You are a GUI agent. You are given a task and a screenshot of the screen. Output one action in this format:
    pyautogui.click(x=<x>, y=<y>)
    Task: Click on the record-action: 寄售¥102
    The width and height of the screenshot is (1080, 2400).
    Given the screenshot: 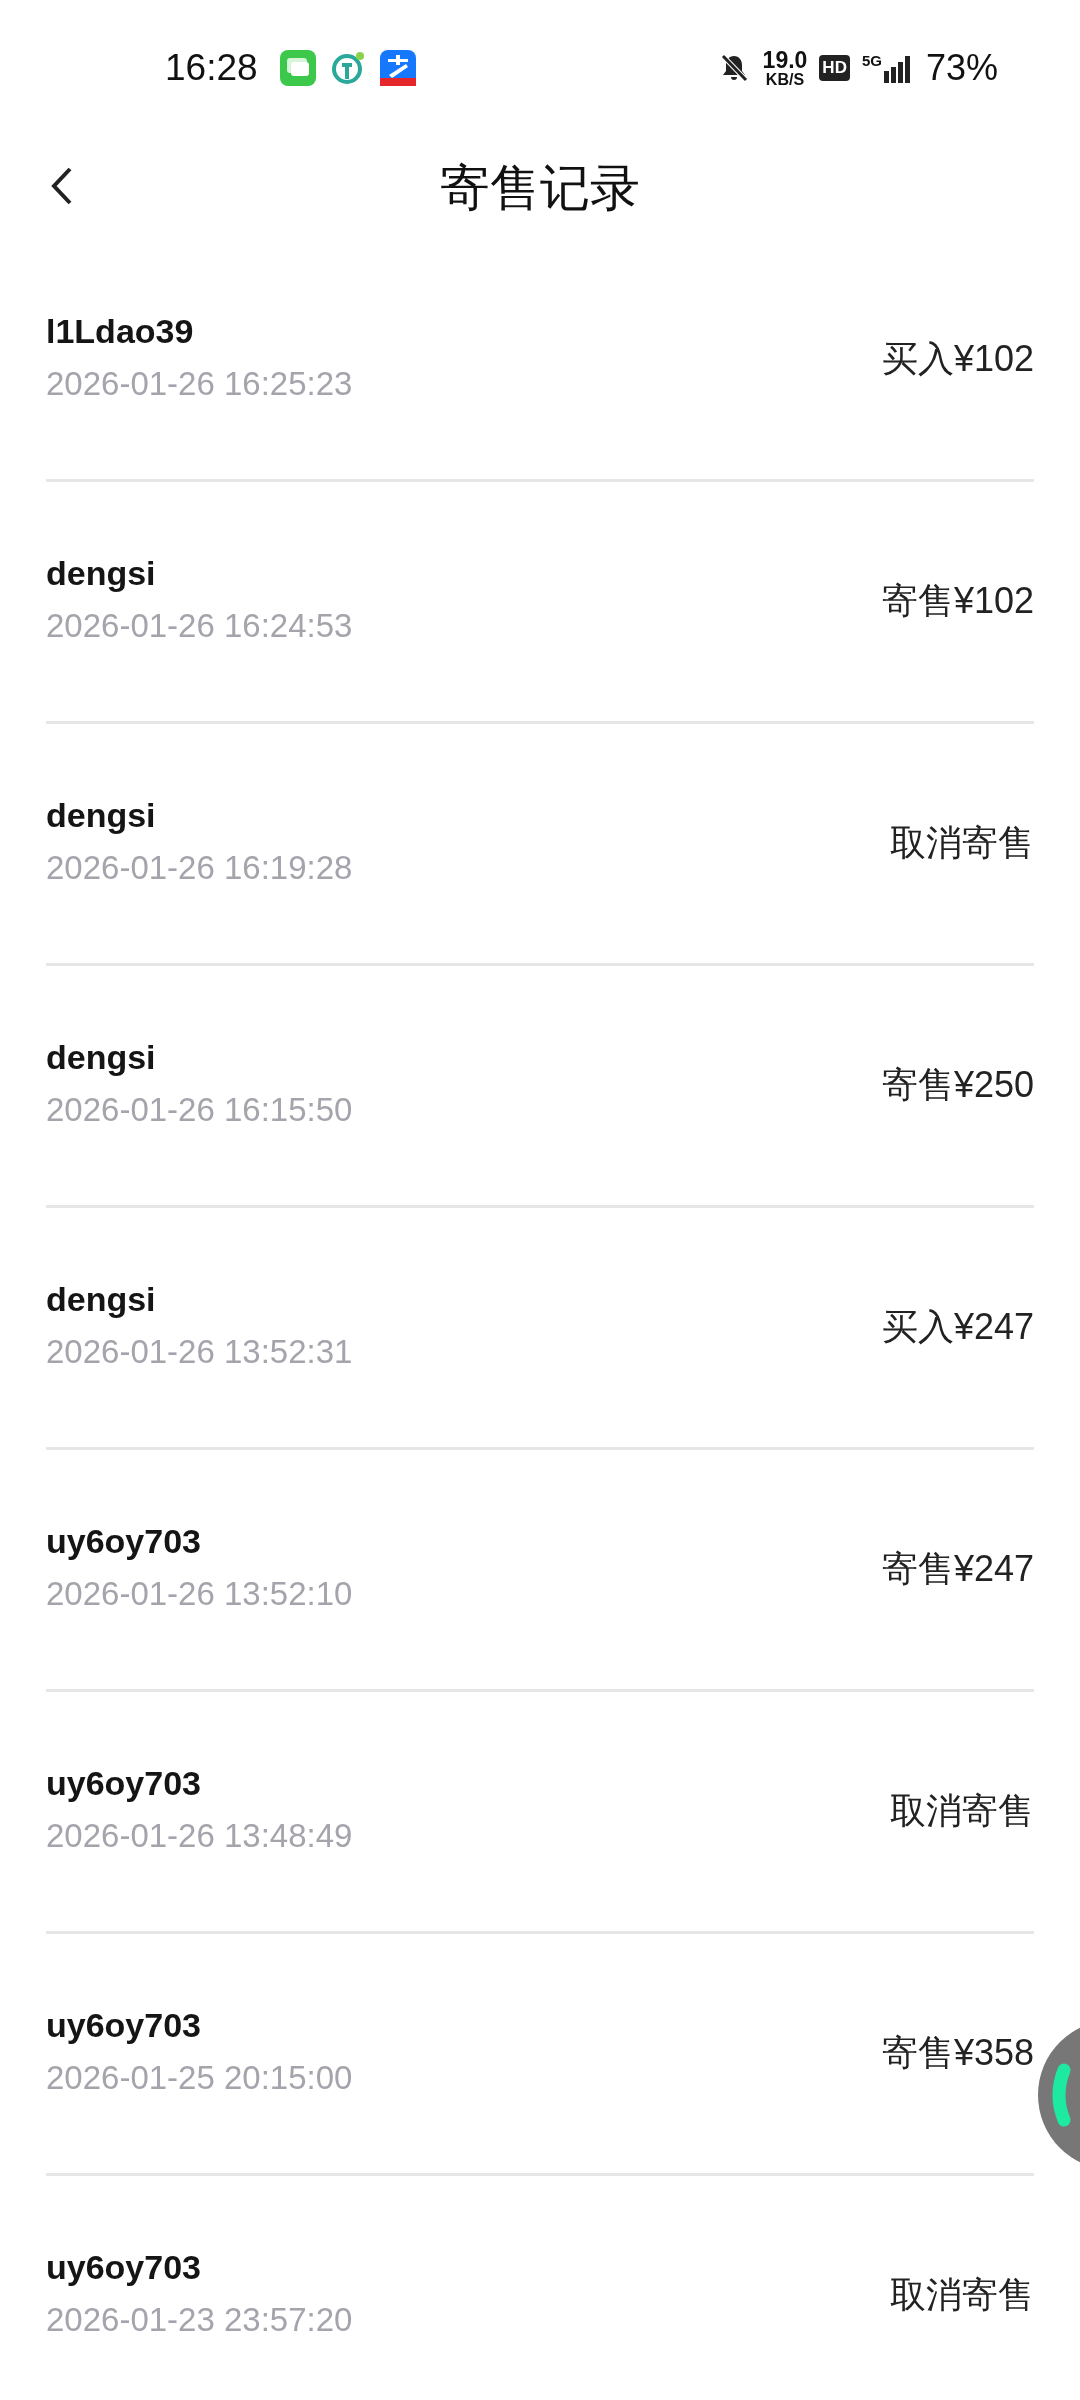 What is the action you would take?
    pyautogui.click(x=957, y=601)
    